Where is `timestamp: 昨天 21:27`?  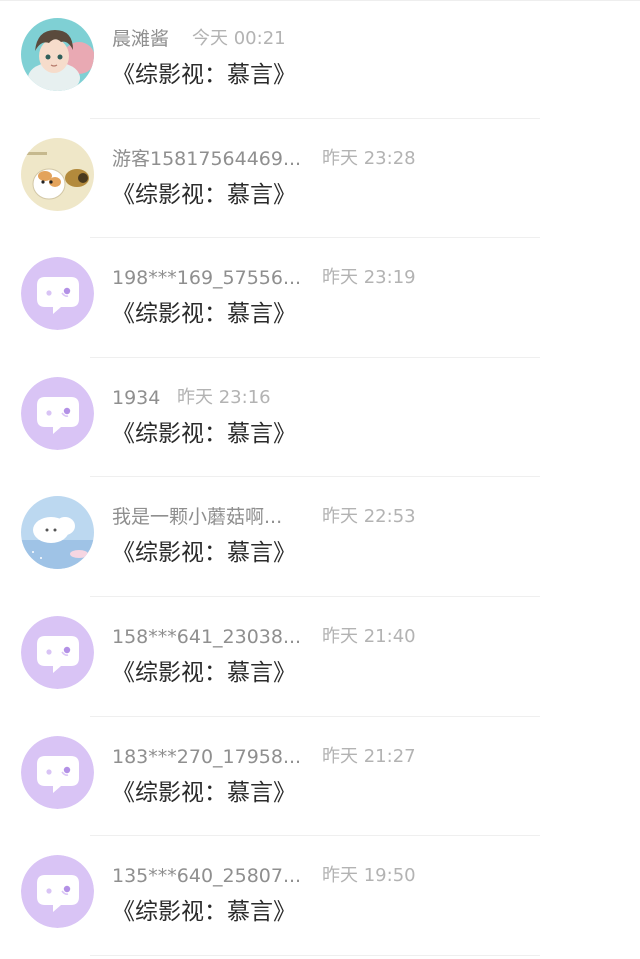 timestamp: 昨天 21:27 is located at coordinates (369, 756).